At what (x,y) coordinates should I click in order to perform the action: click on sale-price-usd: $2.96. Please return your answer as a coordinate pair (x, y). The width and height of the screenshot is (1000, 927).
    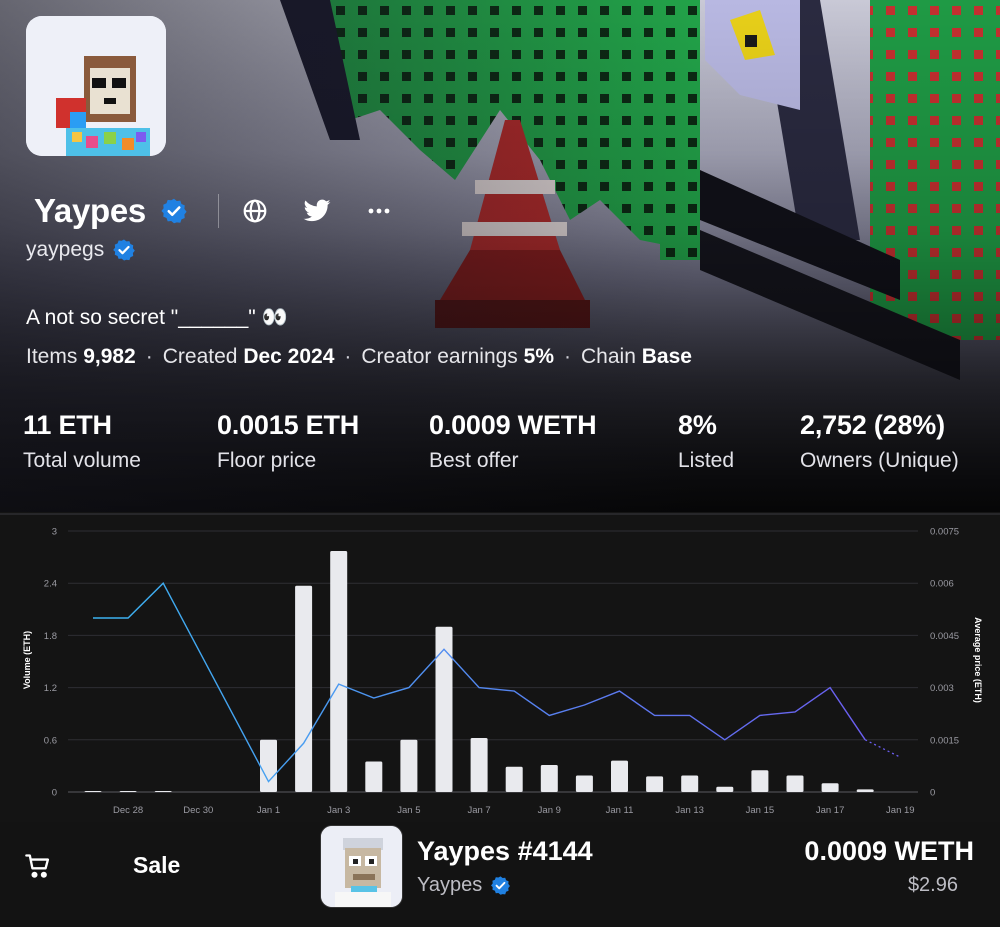
    Looking at the image, I should click on (932, 885).